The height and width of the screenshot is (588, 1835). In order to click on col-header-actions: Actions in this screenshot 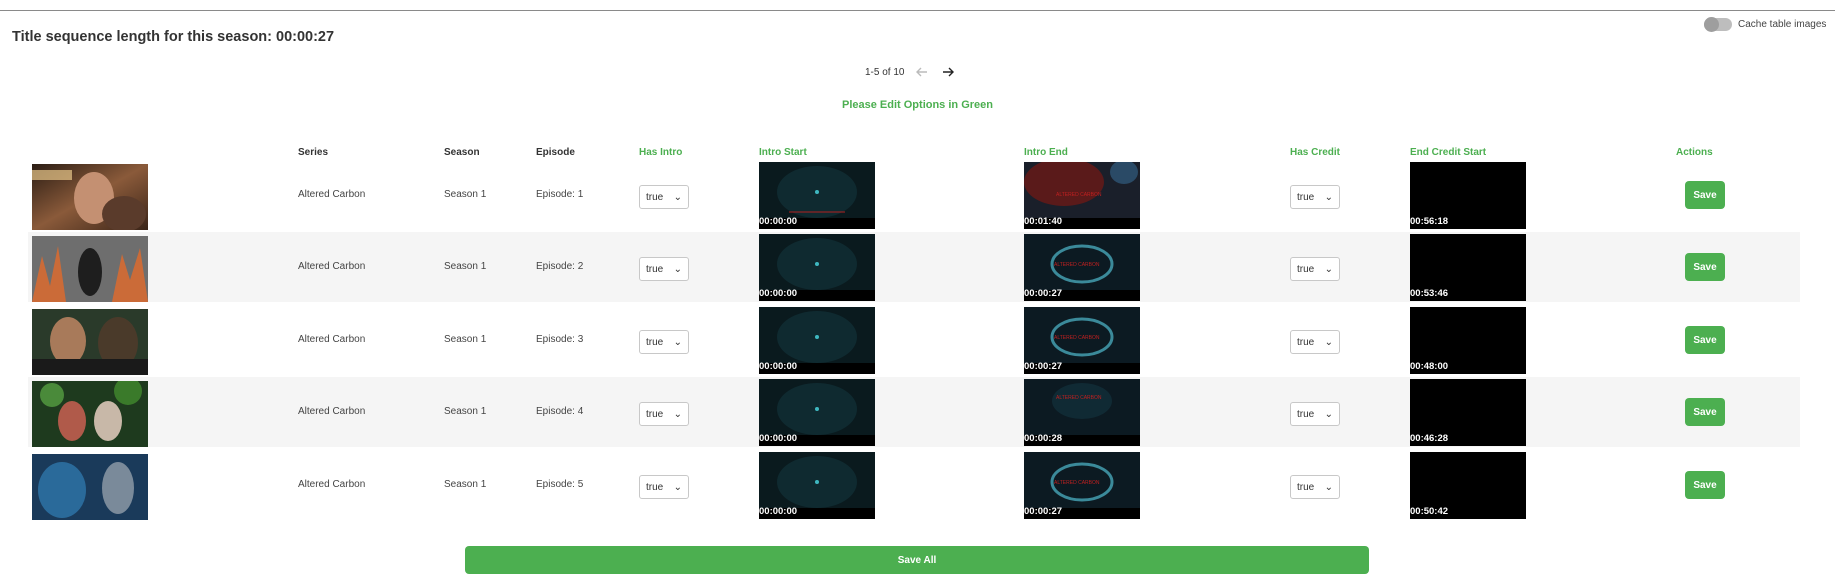, I will do `click(1694, 152)`.